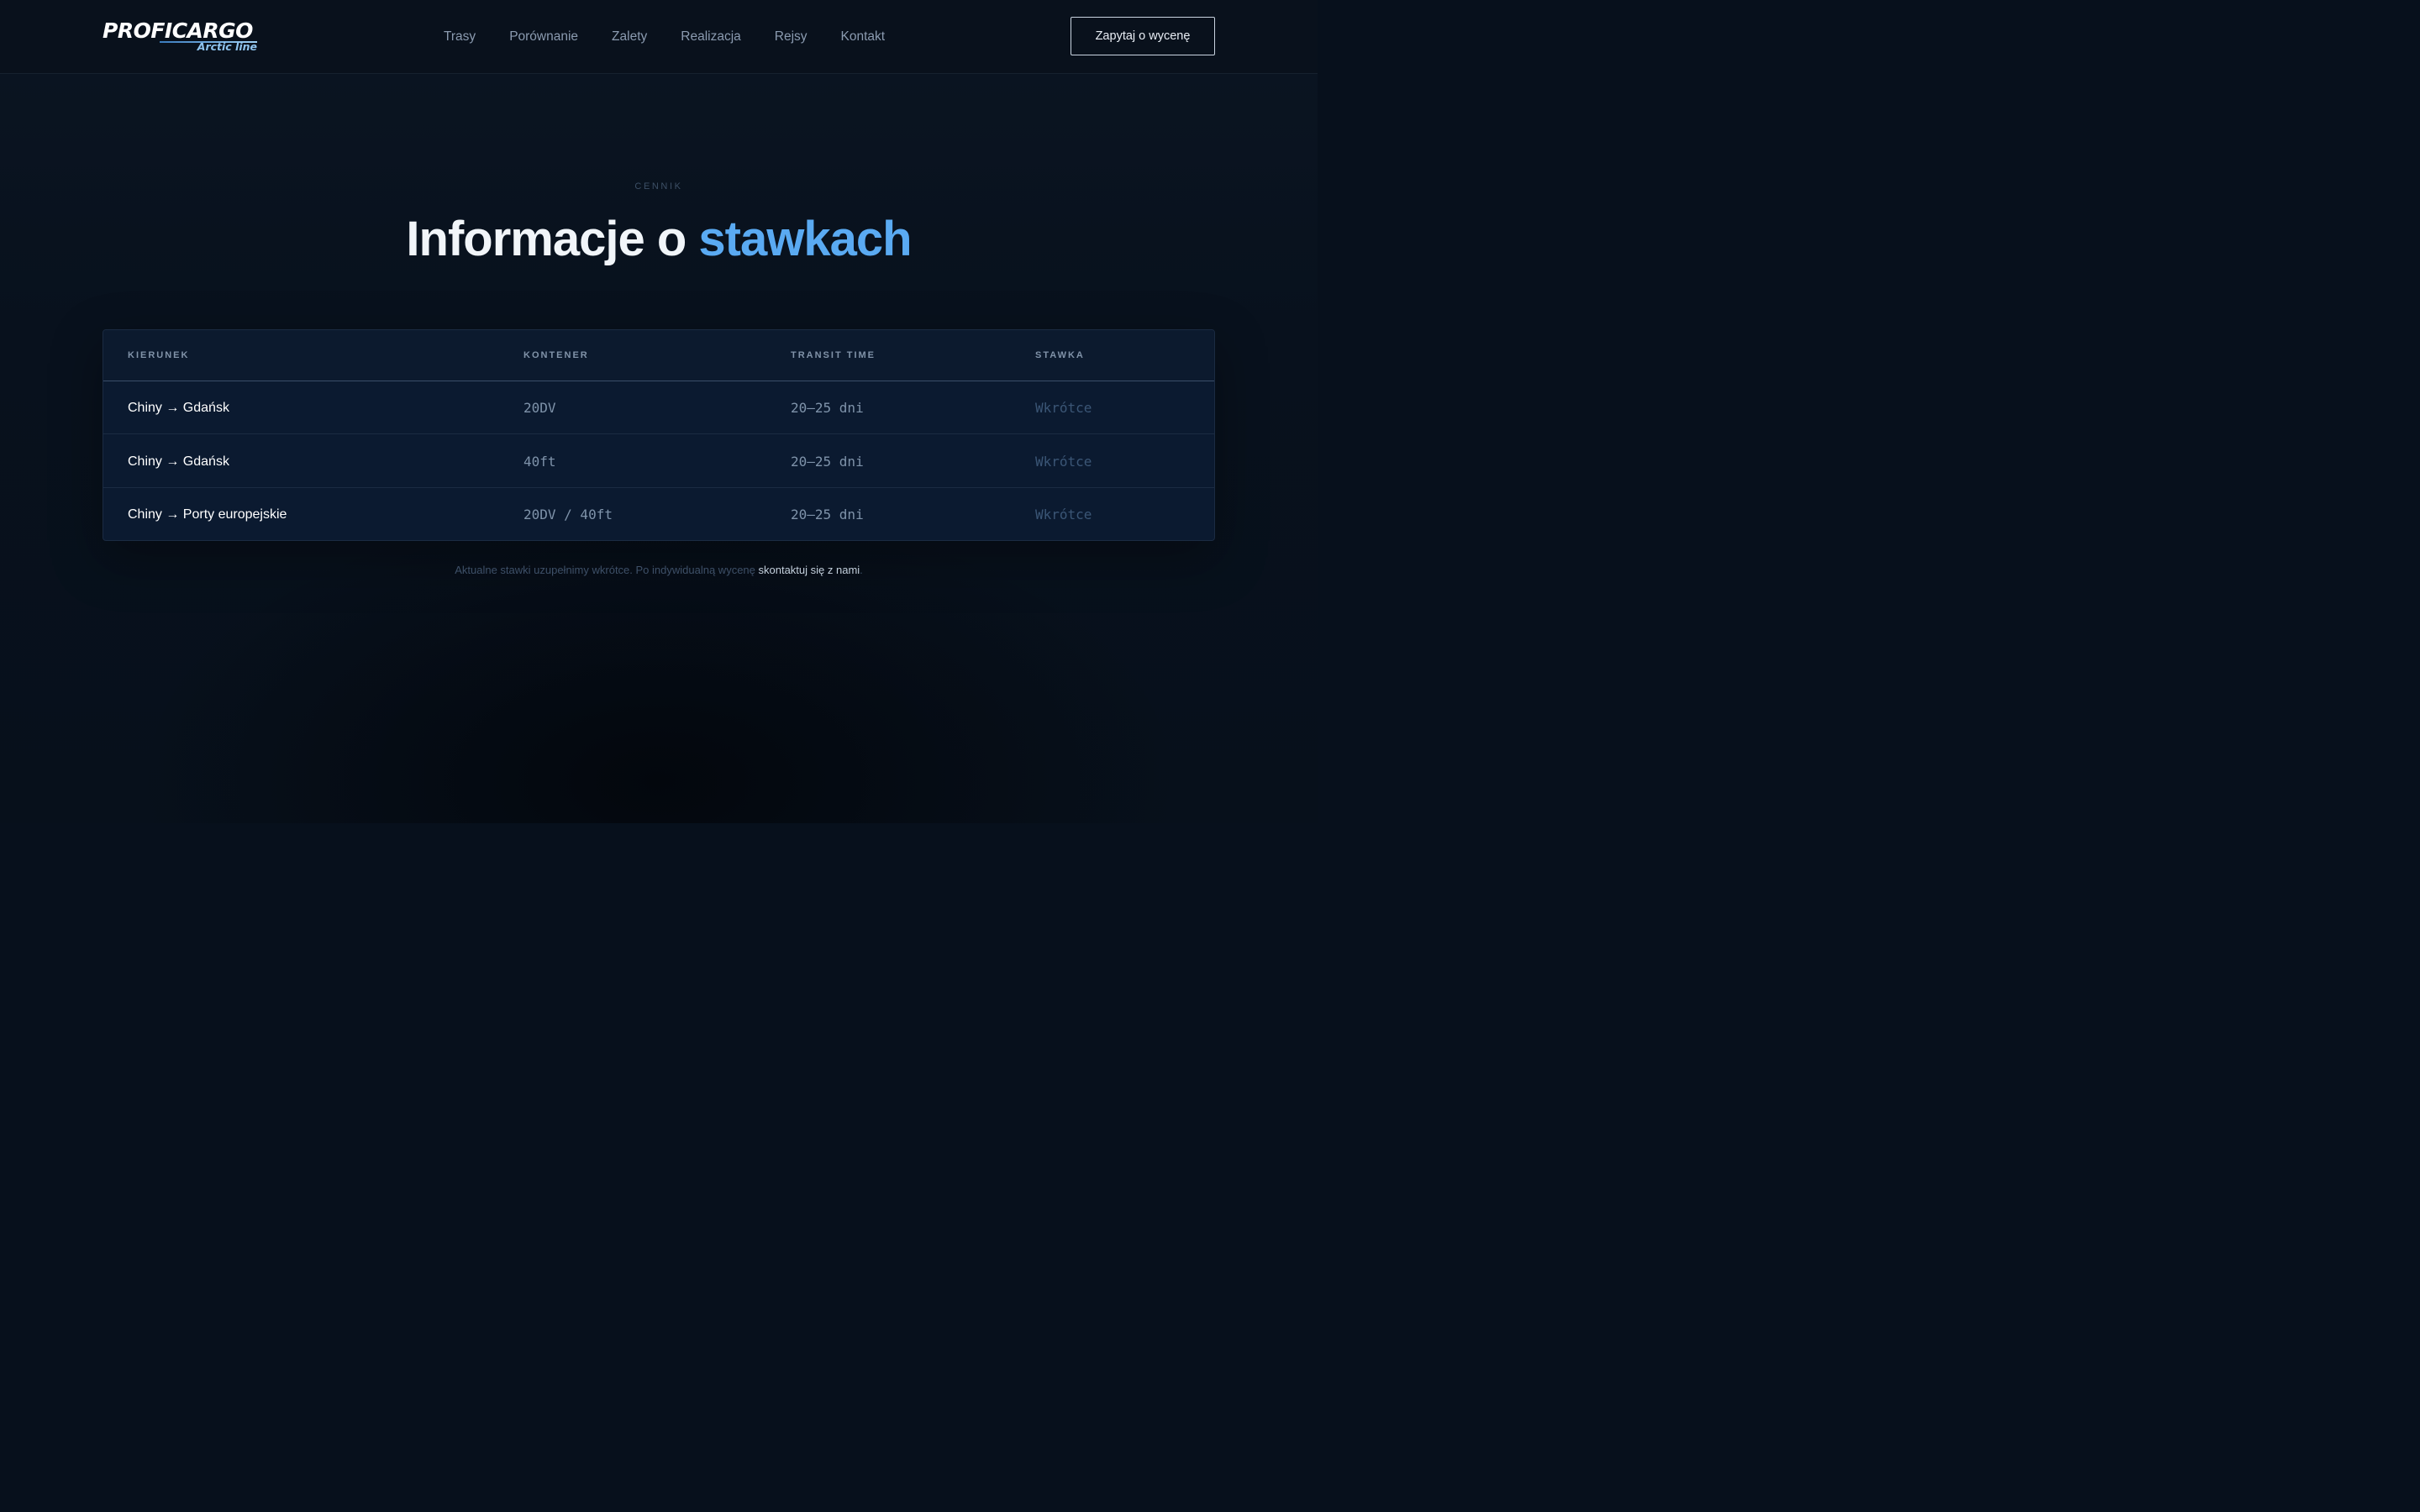 Image resolution: width=2420 pixels, height=1512 pixels. What do you see at coordinates (1060, 355) in the screenshot?
I see `column-header-rate: STAWKA` at bounding box center [1060, 355].